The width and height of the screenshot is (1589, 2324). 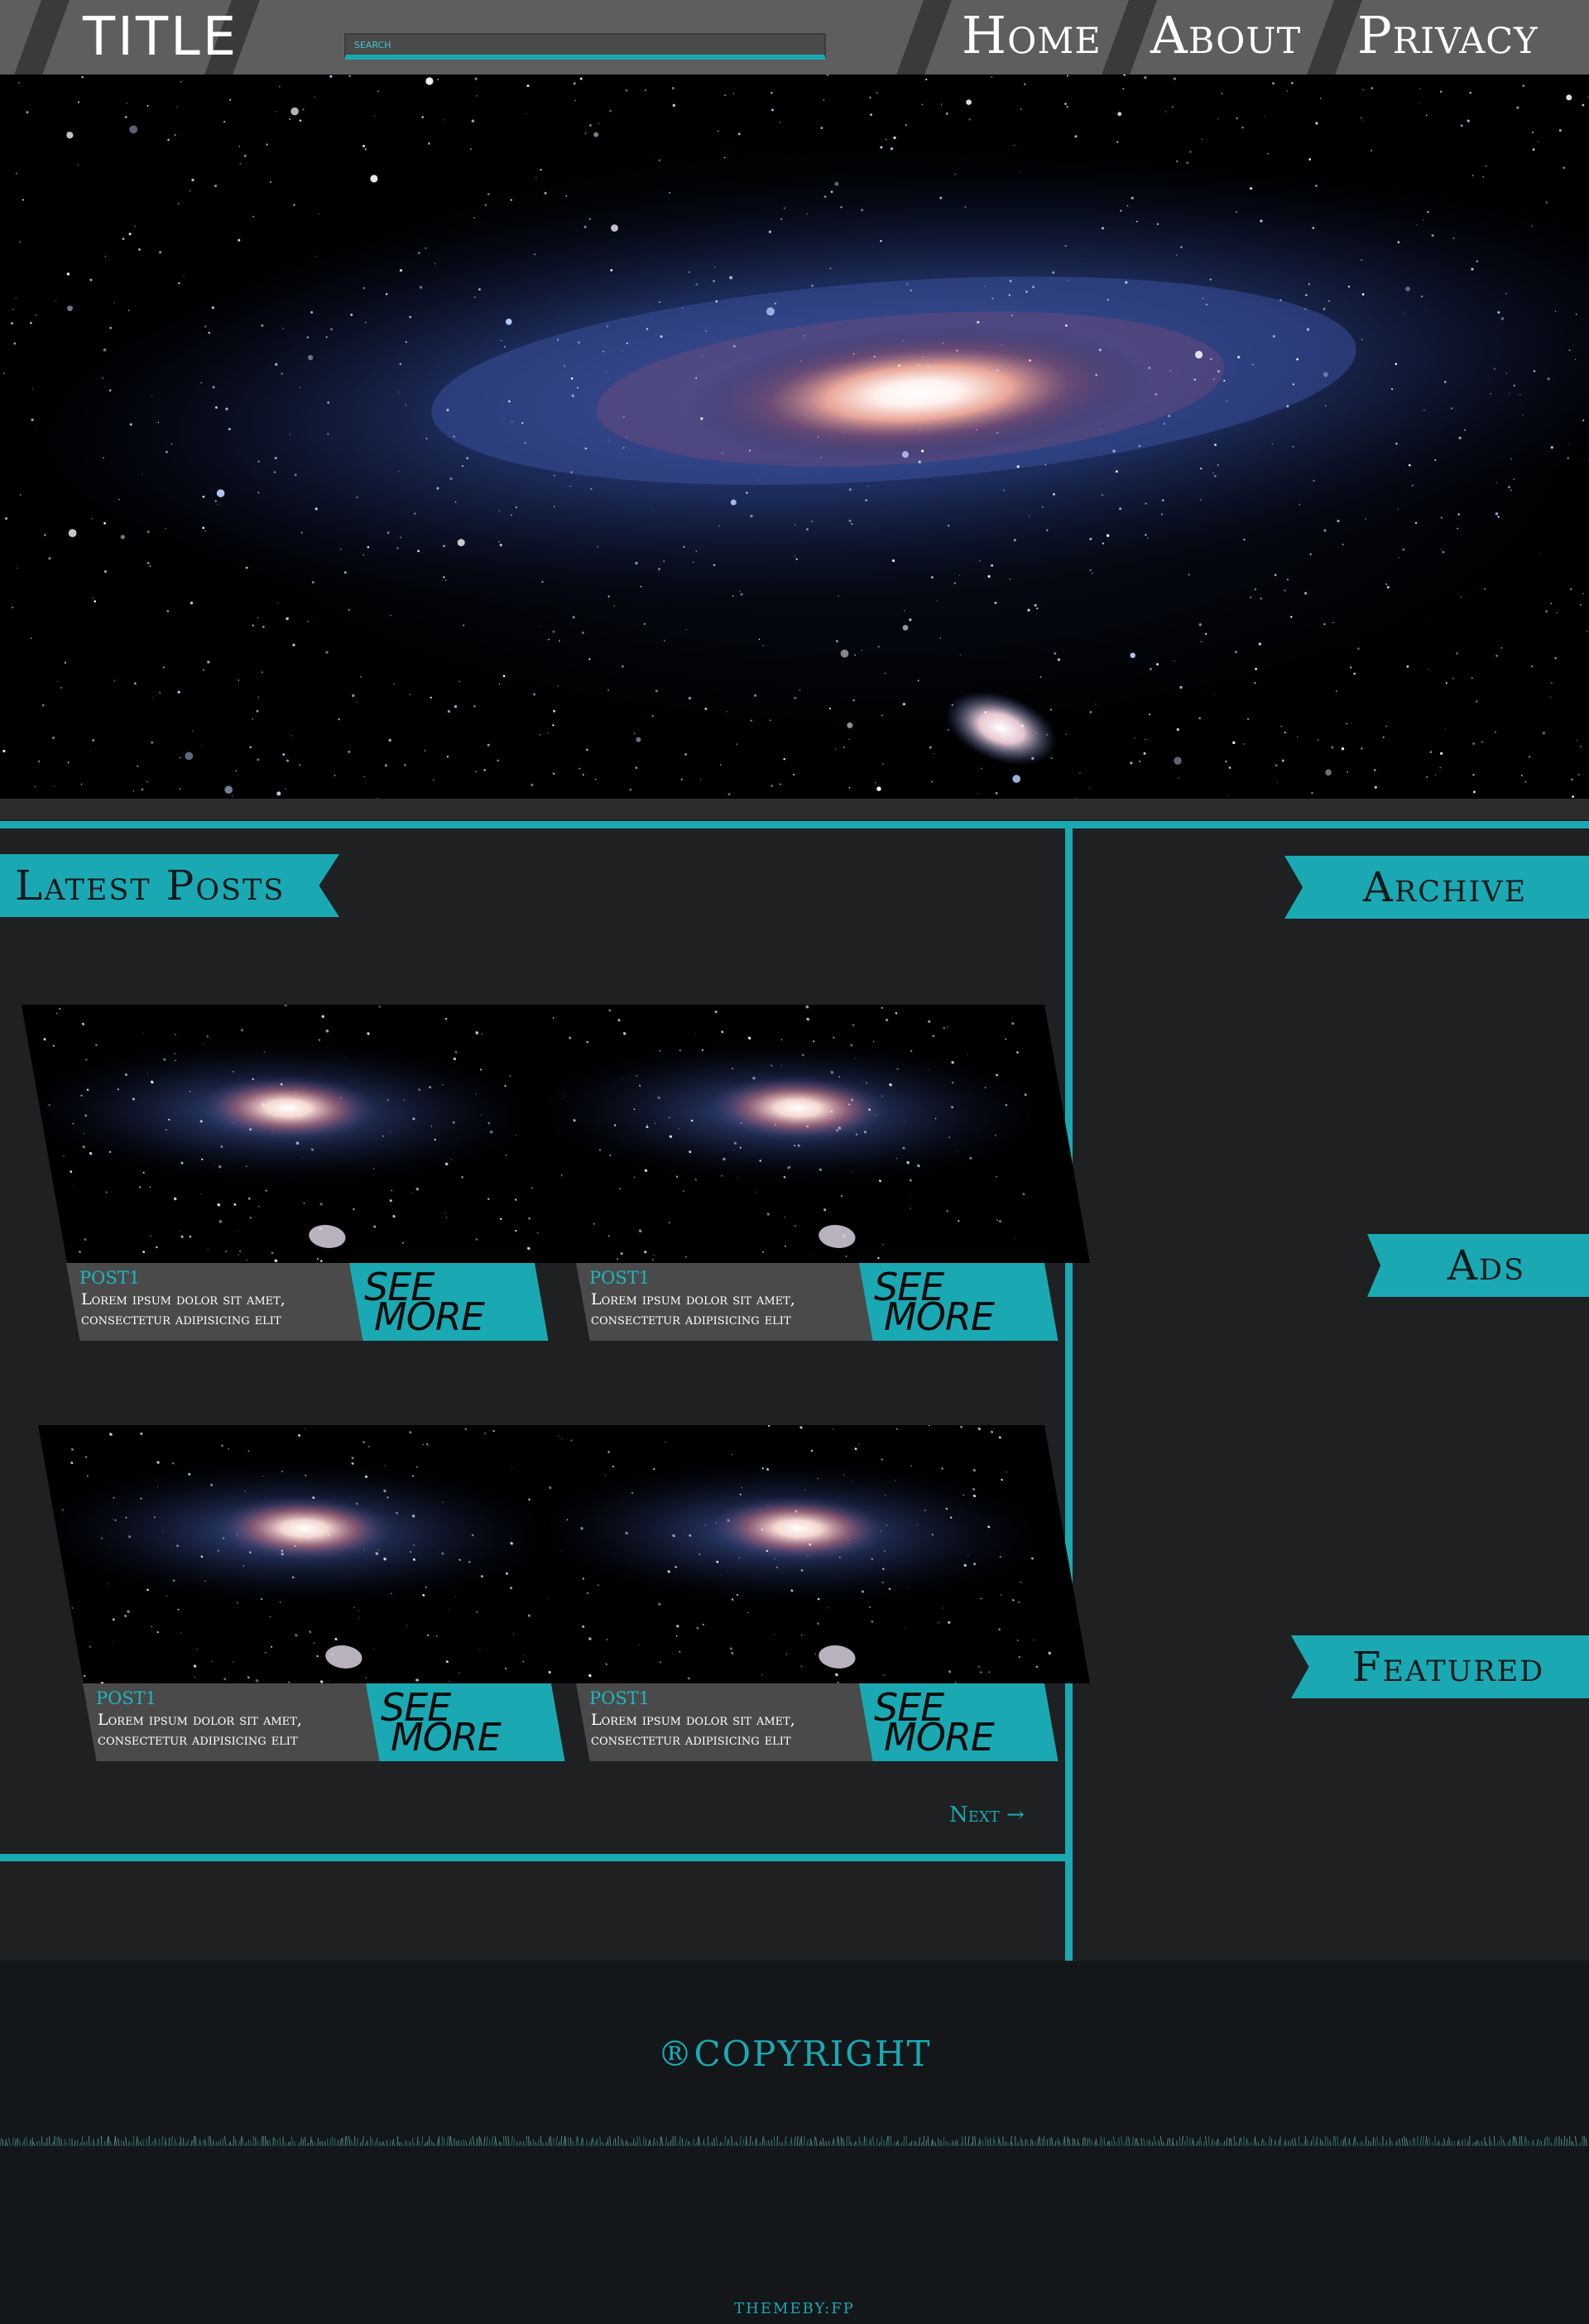 I want to click on nav-about: About, so click(x=1225, y=35).